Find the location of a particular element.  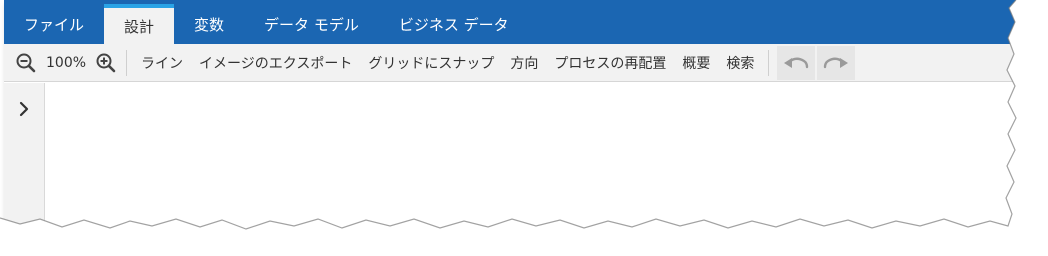

tab-data-model: データ モデル is located at coordinates (311, 24).